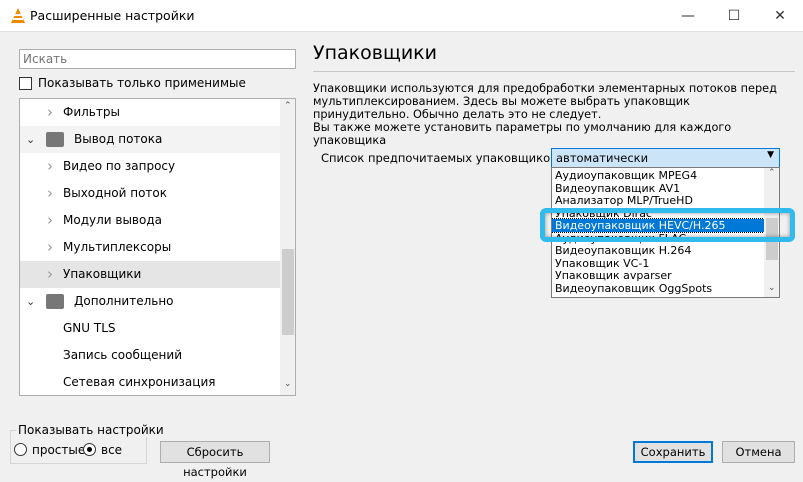 The image size is (803, 482). What do you see at coordinates (139, 382) in the screenshot?
I see `tree-item-label: Сетевая синхронизация` at bounding box center [139, 382].